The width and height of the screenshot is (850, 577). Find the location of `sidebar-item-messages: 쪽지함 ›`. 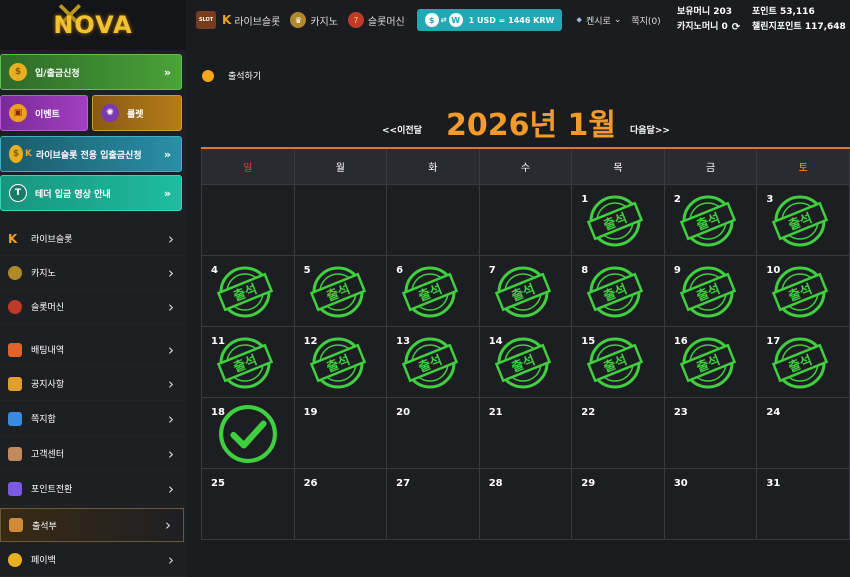

sidebar-item-messages: 쪽지함 › is located at coordinates (93, 419).